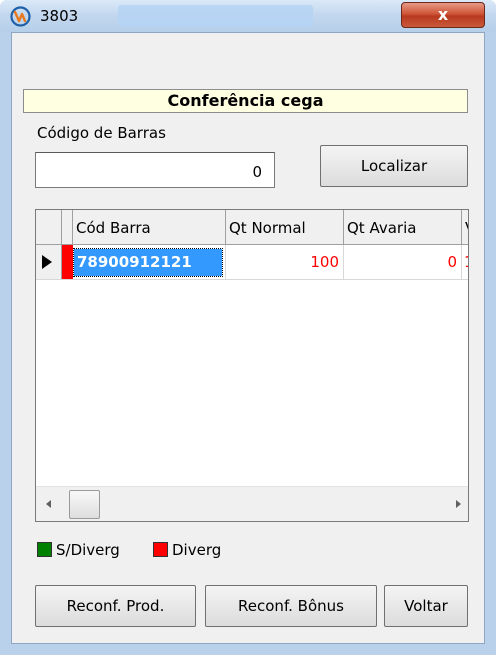 This screenshot has height=655, width=496. What do you see at coordinates (215, 16) in the screenshot?
I see `redacted-title-region` at bounding box center [215, 16].